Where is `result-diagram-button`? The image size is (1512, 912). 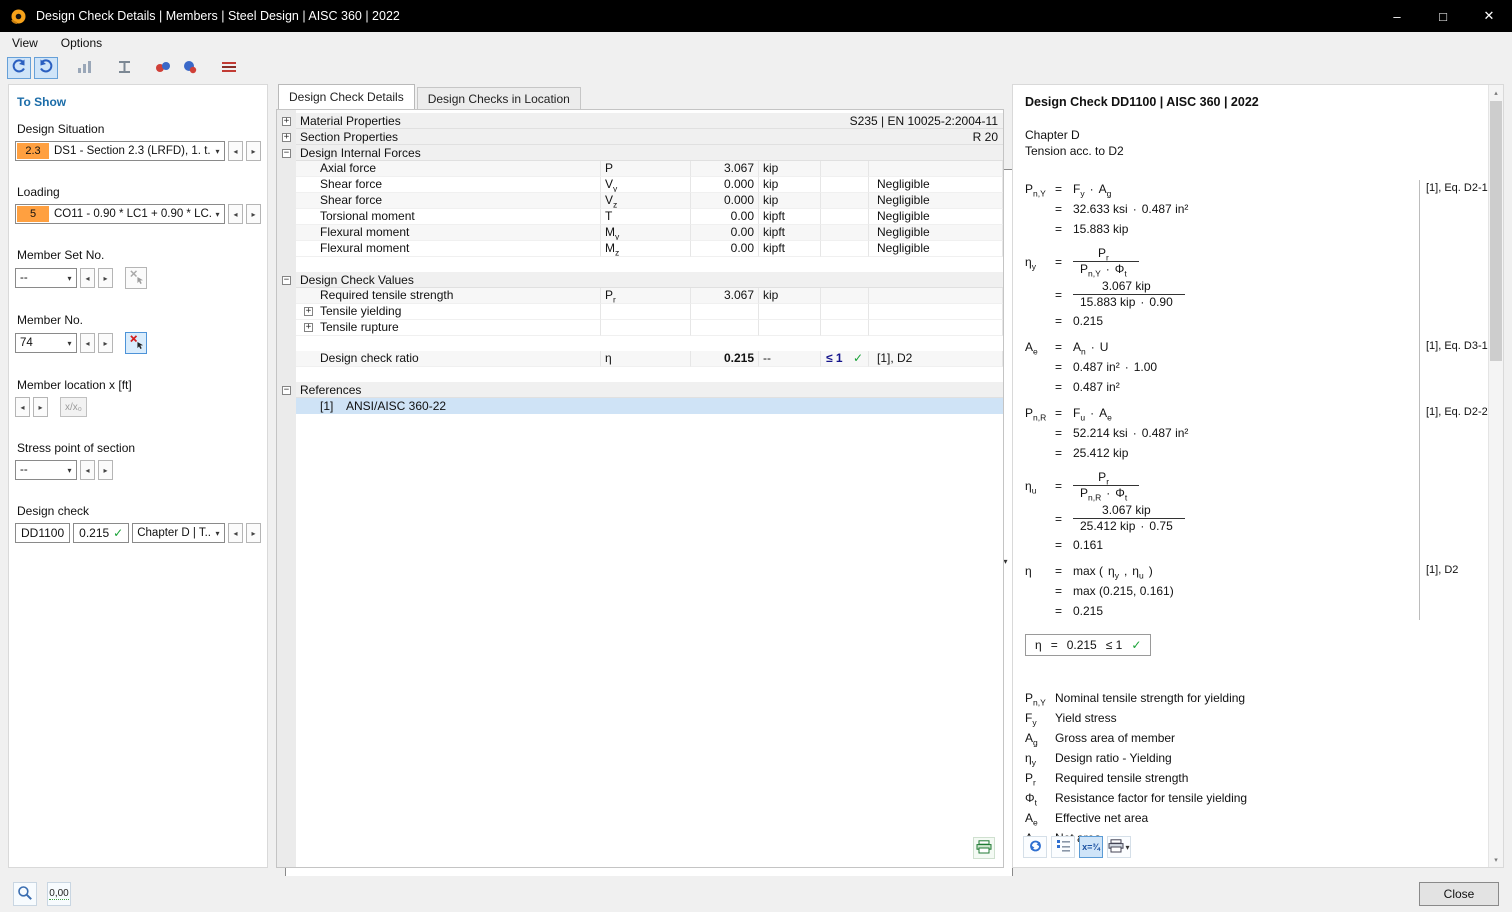
result-diagram-button is located at coordinates (85, 68).